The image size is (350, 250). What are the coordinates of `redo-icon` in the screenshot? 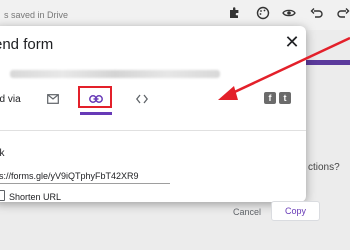 It's located at (343, 13).